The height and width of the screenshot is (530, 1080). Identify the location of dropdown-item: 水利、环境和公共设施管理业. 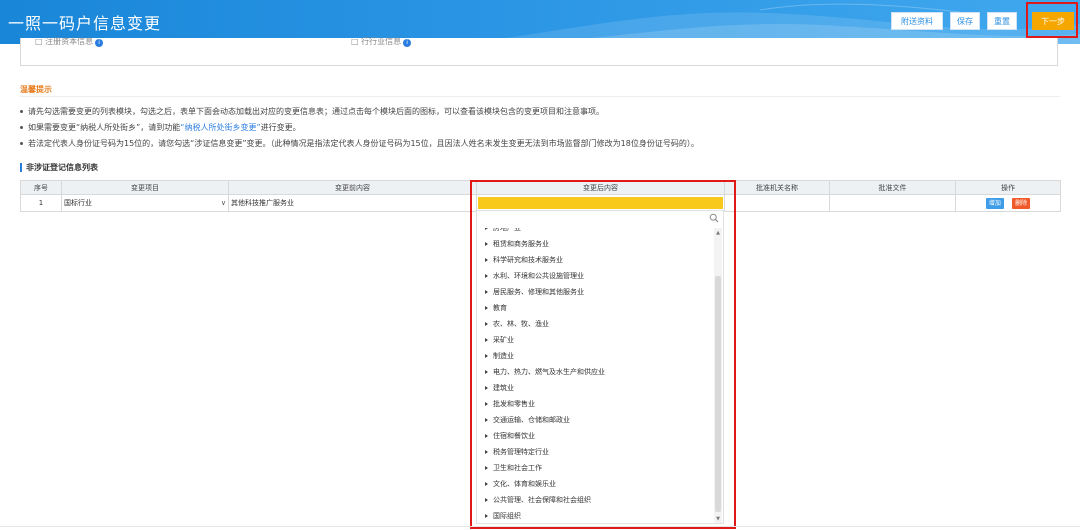
(596, 276).